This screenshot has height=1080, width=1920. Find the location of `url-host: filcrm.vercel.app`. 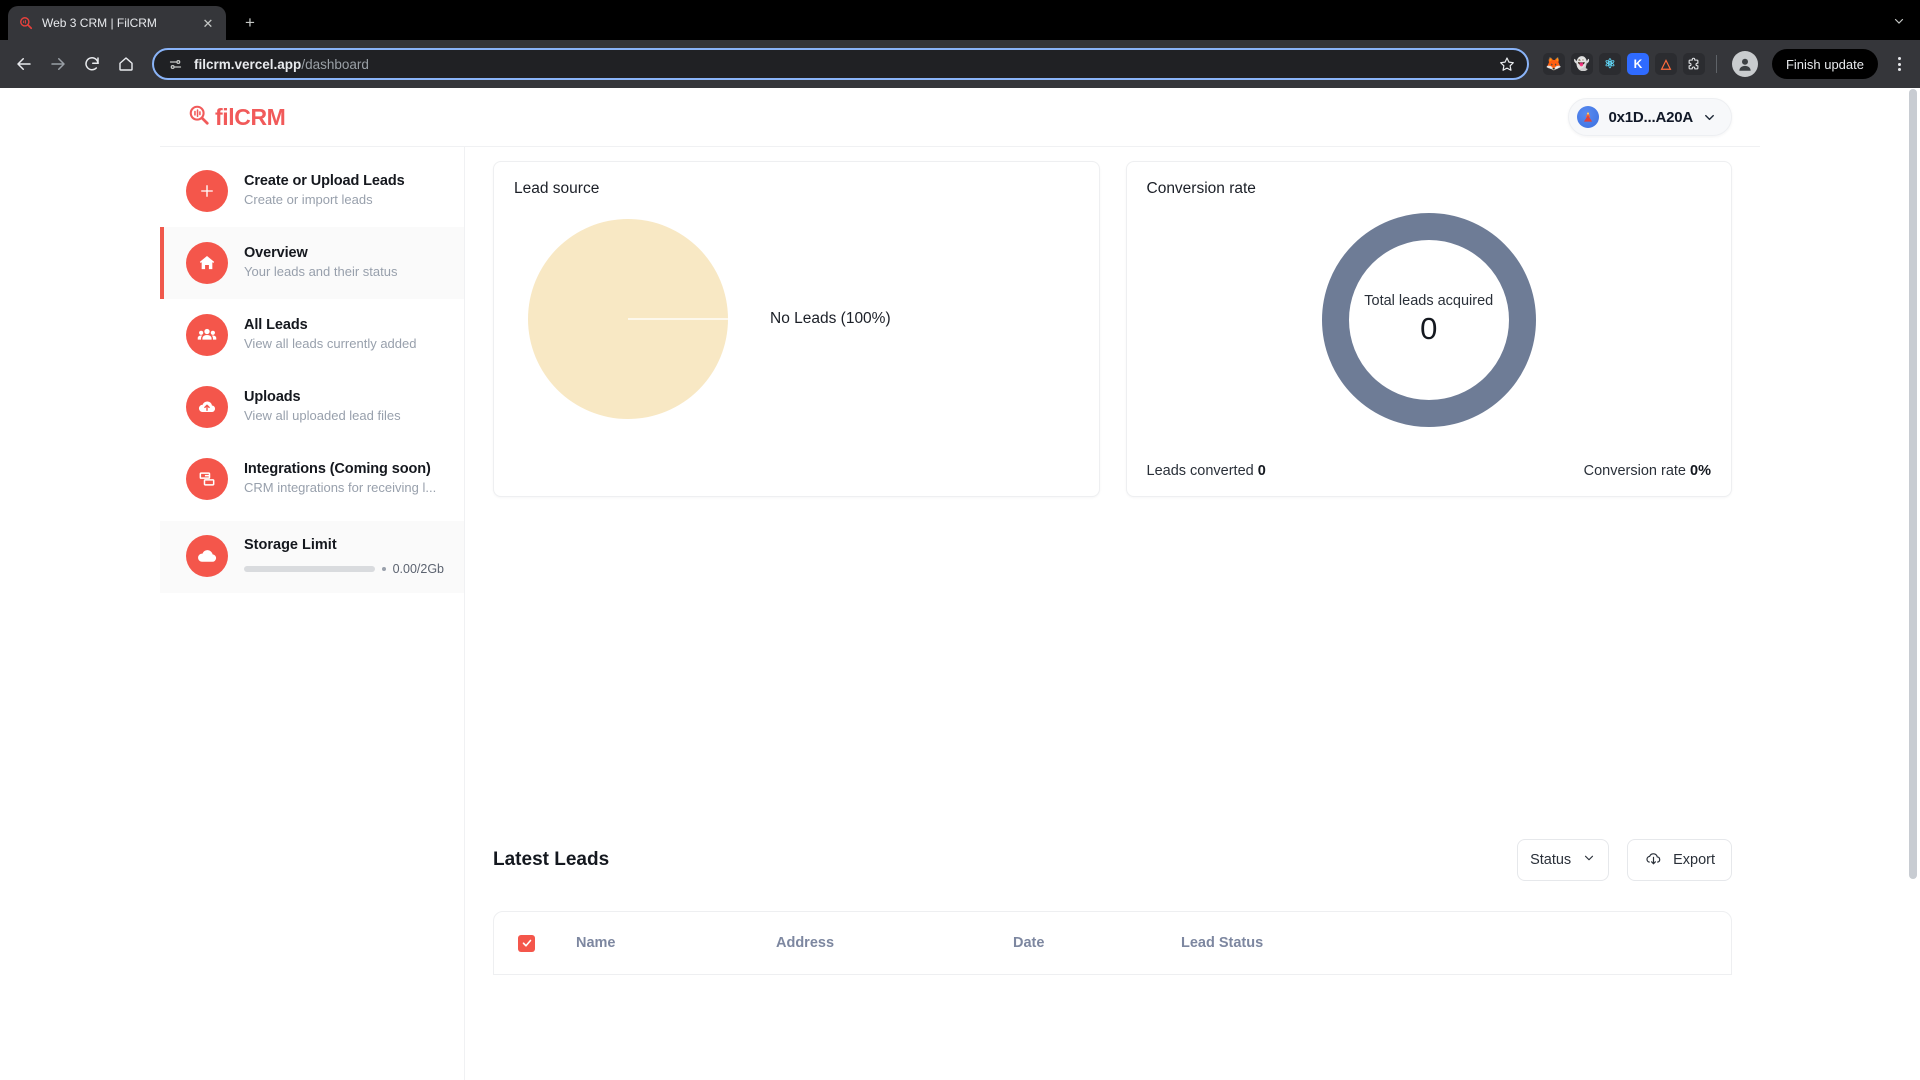

url-host: filcrm.vercel.app is located at coordinates (248, 64).